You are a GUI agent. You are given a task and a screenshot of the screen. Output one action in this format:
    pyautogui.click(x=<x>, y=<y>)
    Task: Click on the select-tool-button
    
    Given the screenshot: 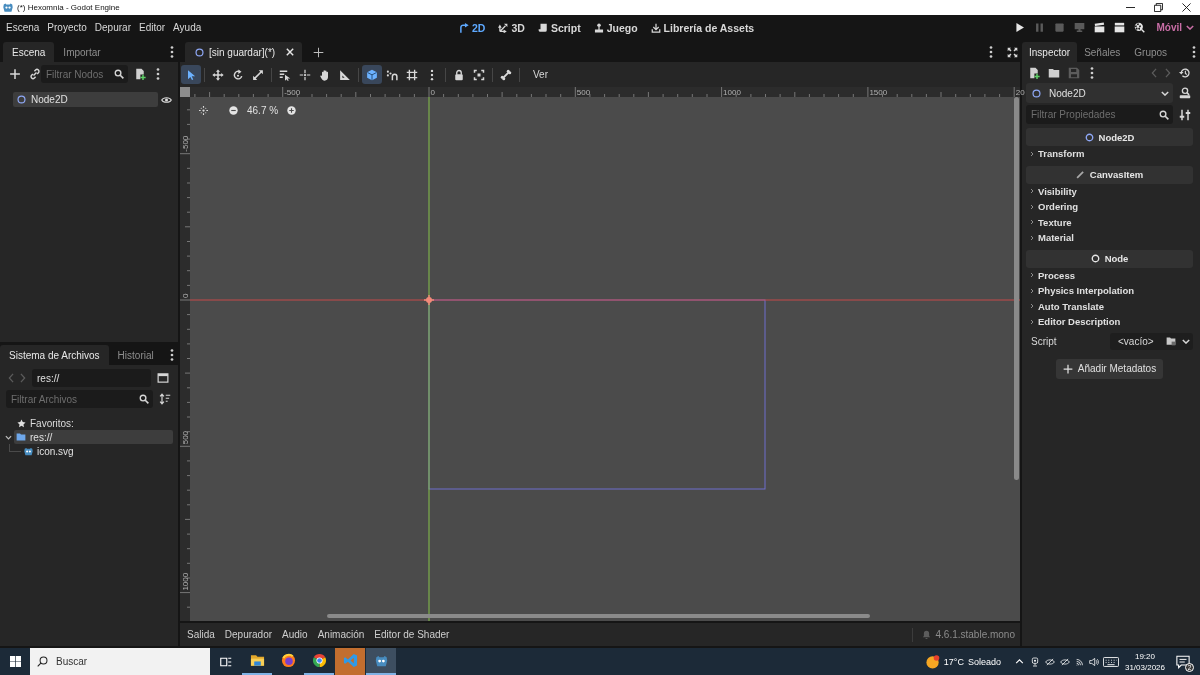 What is the action you would take?
    pyautogui.click(x=191, y=74)
    